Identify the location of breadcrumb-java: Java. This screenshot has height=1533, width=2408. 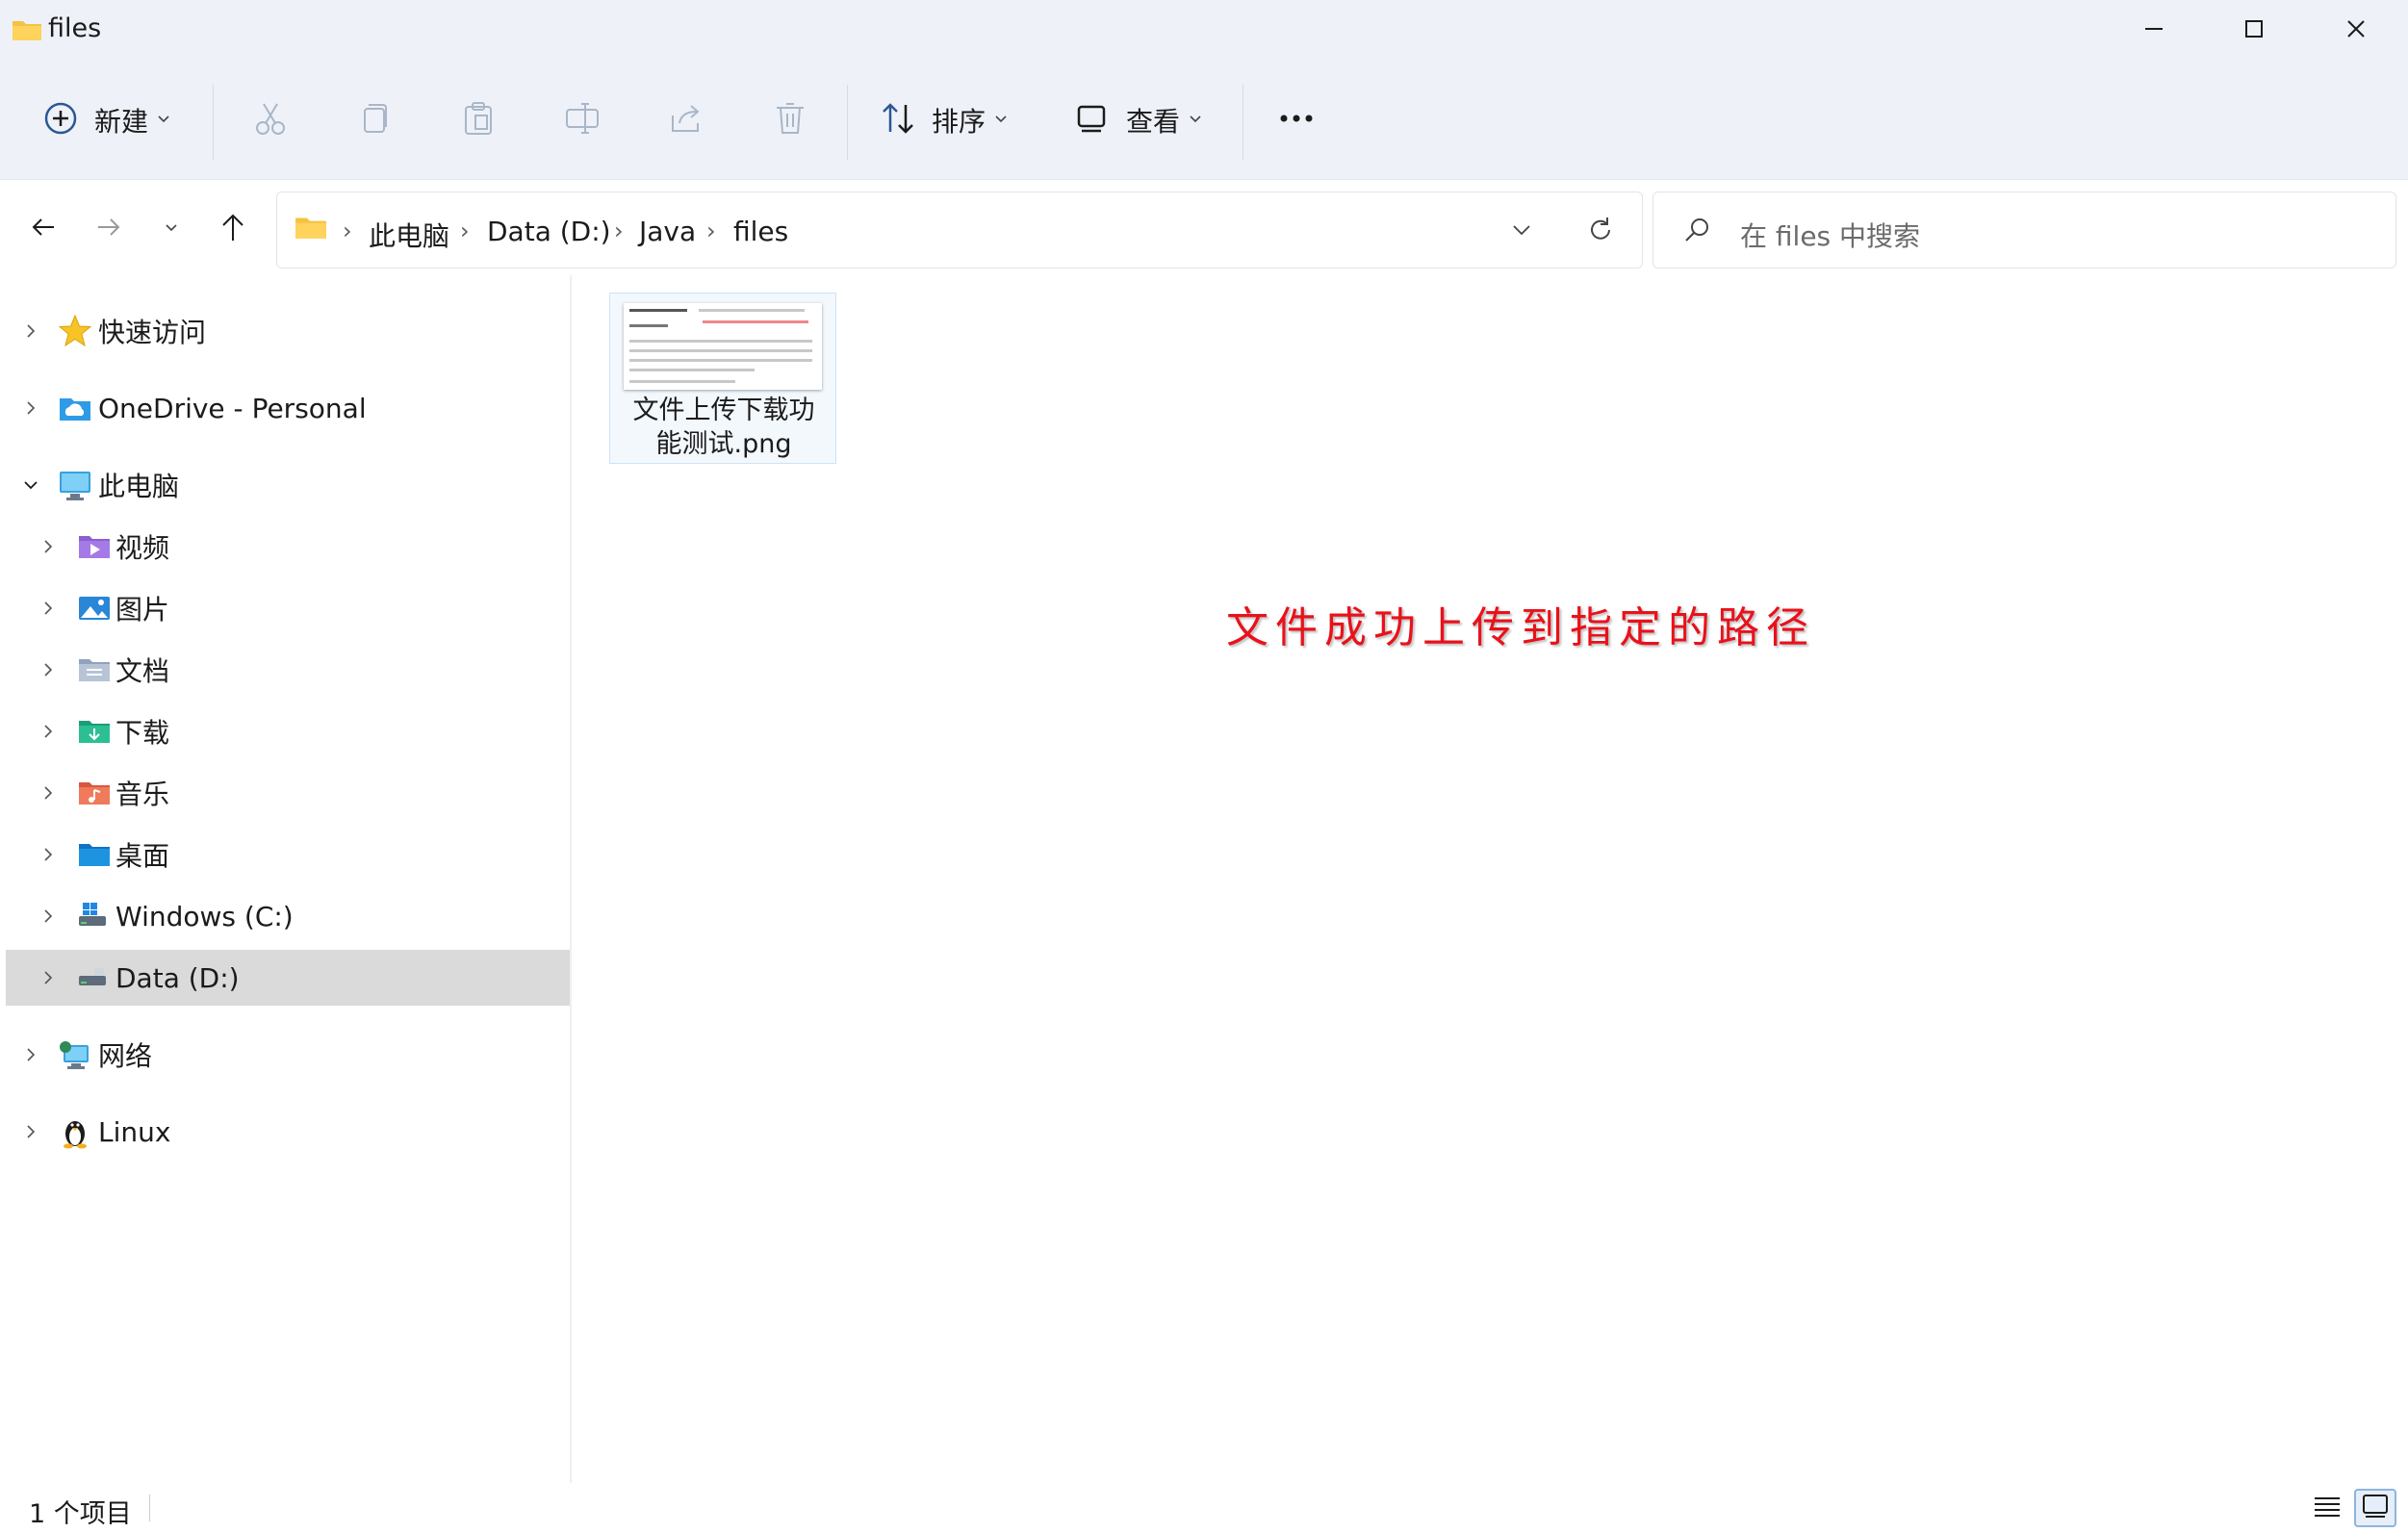
(667, 231).